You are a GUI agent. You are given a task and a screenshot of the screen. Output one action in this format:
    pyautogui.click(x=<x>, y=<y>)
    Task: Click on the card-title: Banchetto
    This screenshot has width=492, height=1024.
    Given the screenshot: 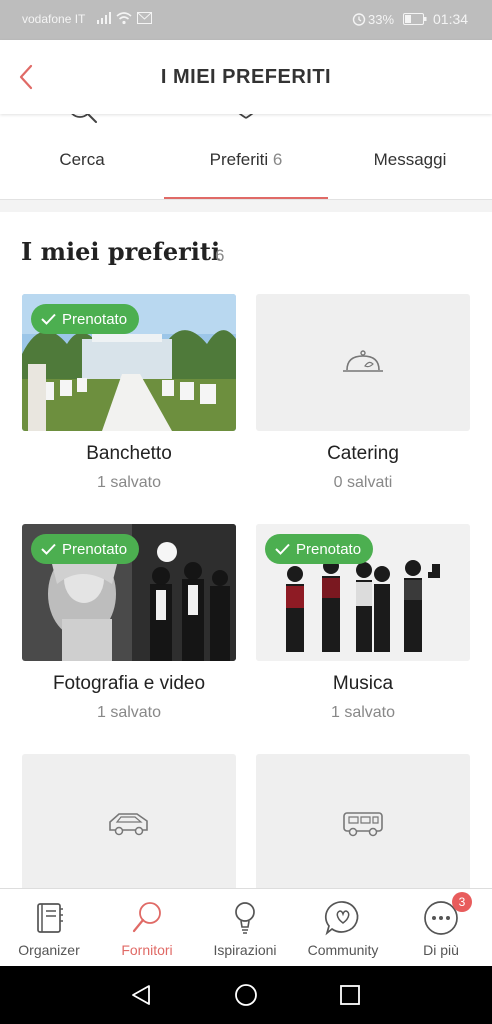 What is the action you would take?
    pyautogui.click(x=129, y=453)
    